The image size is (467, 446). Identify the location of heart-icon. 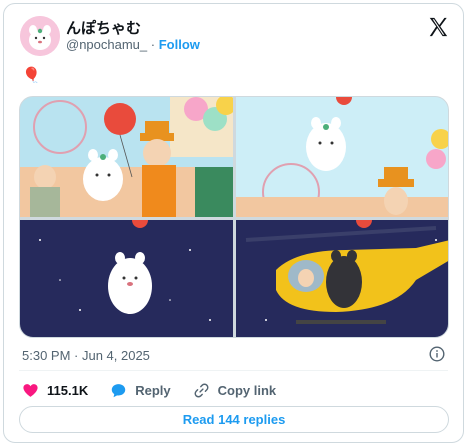
(30, 390).